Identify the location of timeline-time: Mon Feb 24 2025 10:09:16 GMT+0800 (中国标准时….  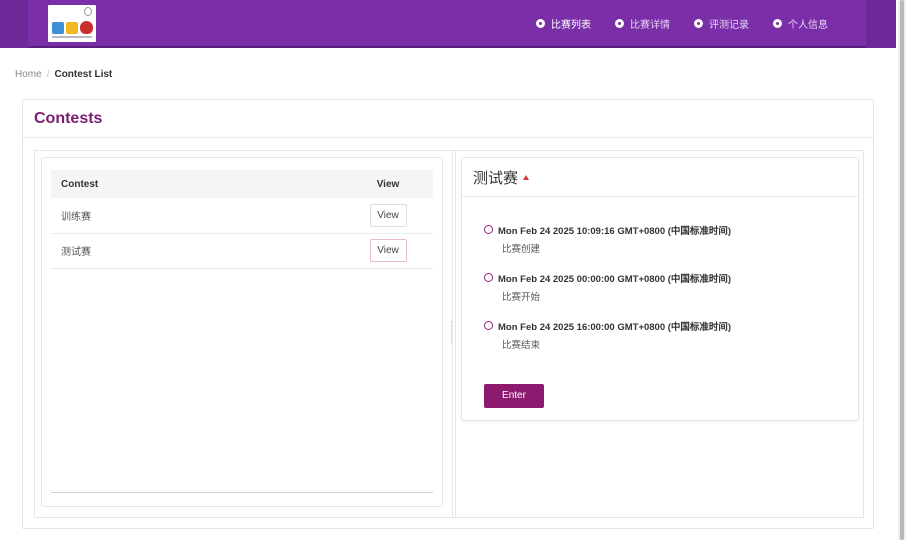
(615, 231).